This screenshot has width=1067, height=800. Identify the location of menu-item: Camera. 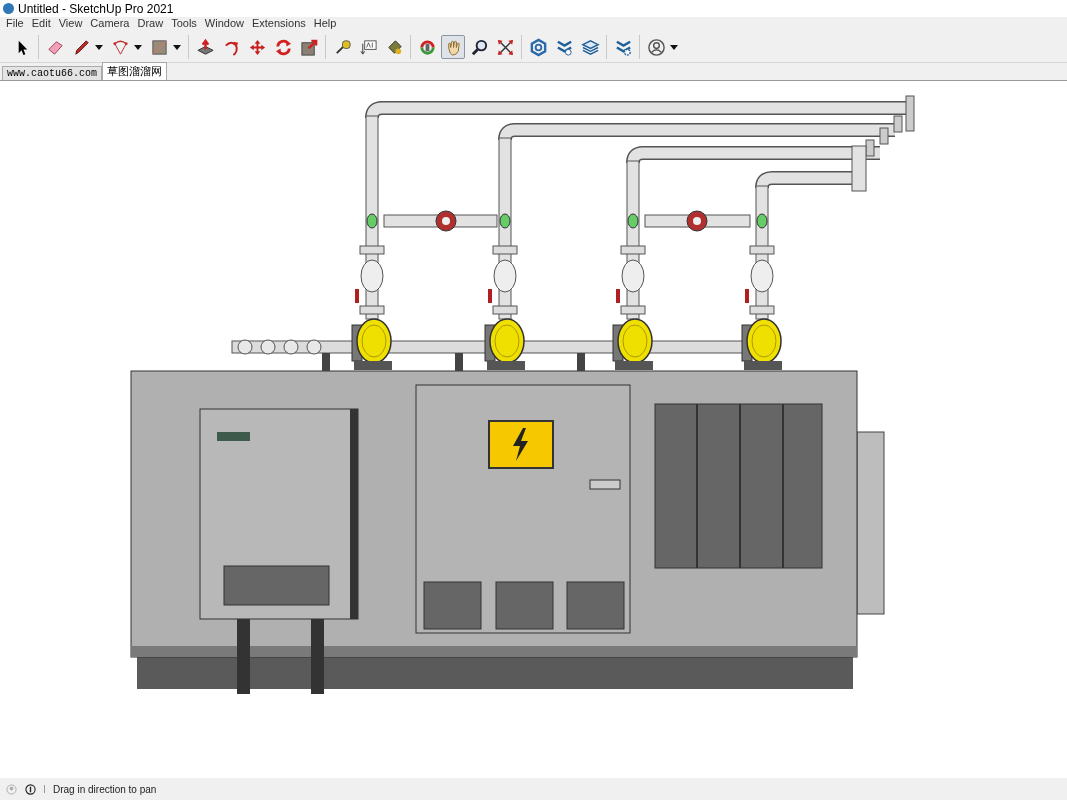
(110, 24).